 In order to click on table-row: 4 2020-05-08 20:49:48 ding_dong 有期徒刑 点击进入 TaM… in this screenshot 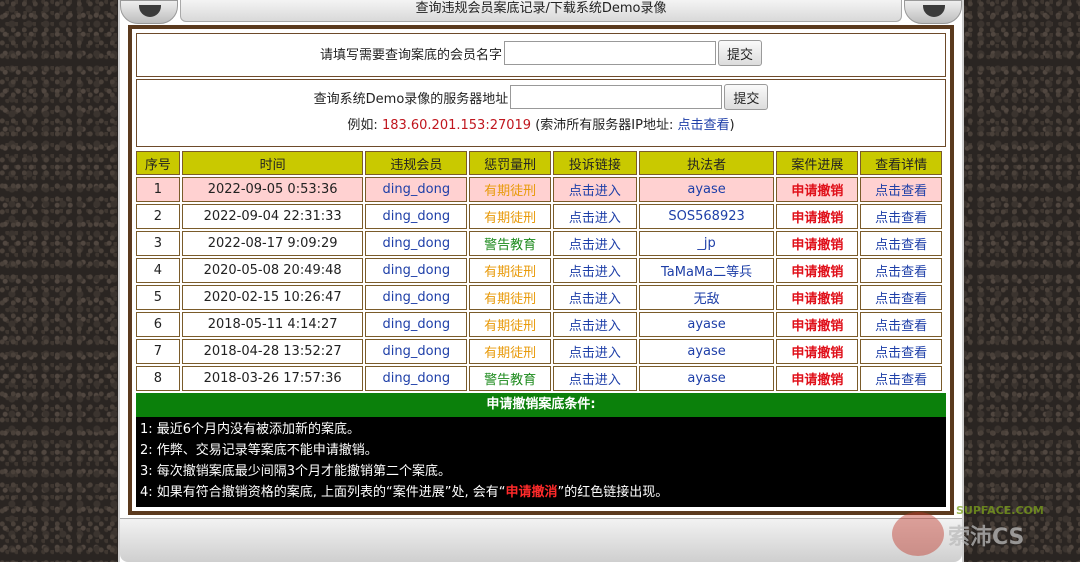, I will do `click(539, 270)`.